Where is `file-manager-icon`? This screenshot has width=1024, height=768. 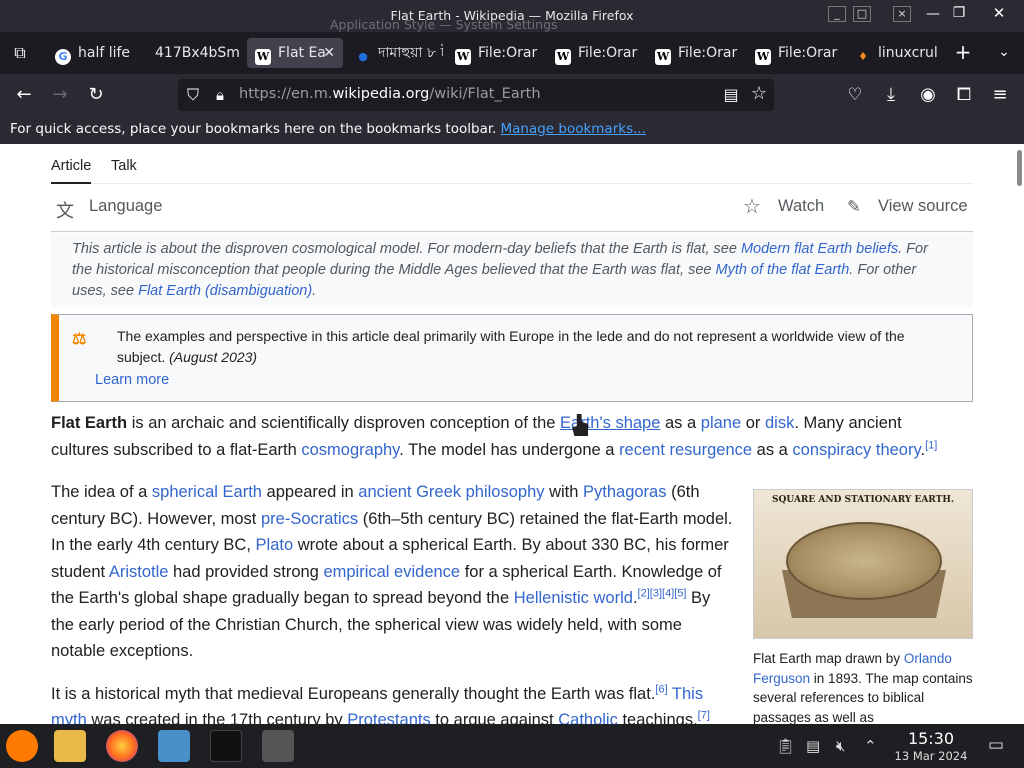
file-manager-icon is located at coordinates (70, 746).